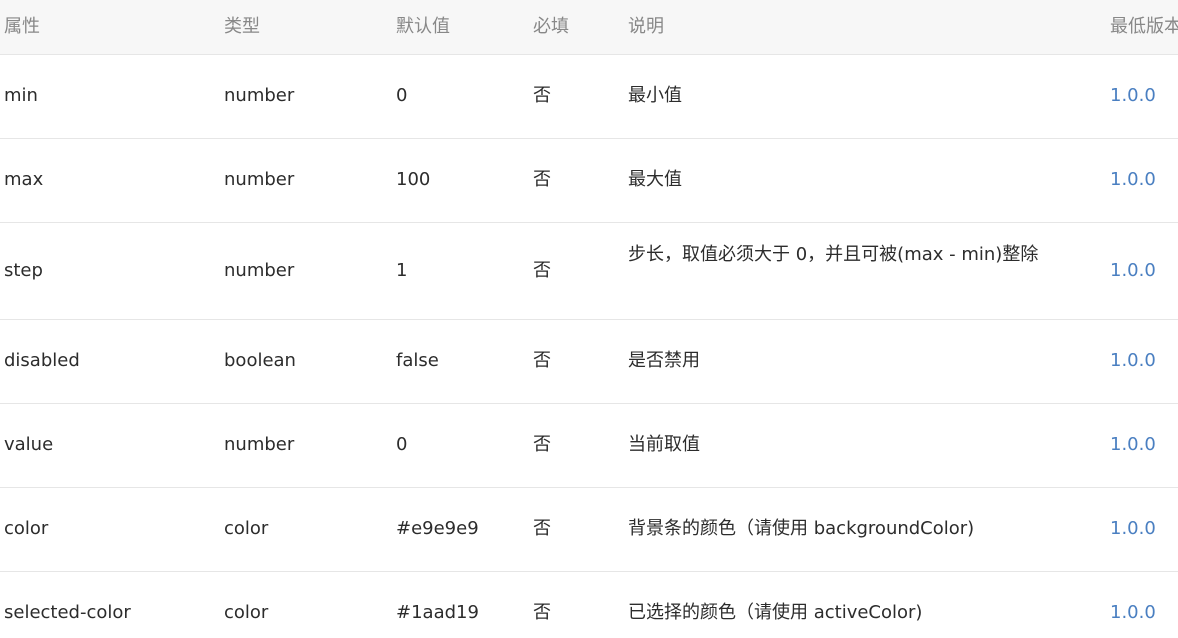 The image size is (1178, 638). Describe the element at coordinates (589, 445) in the screenshot. I see `table-row: value number 0 否 当前取值 1.0.0` at that location.